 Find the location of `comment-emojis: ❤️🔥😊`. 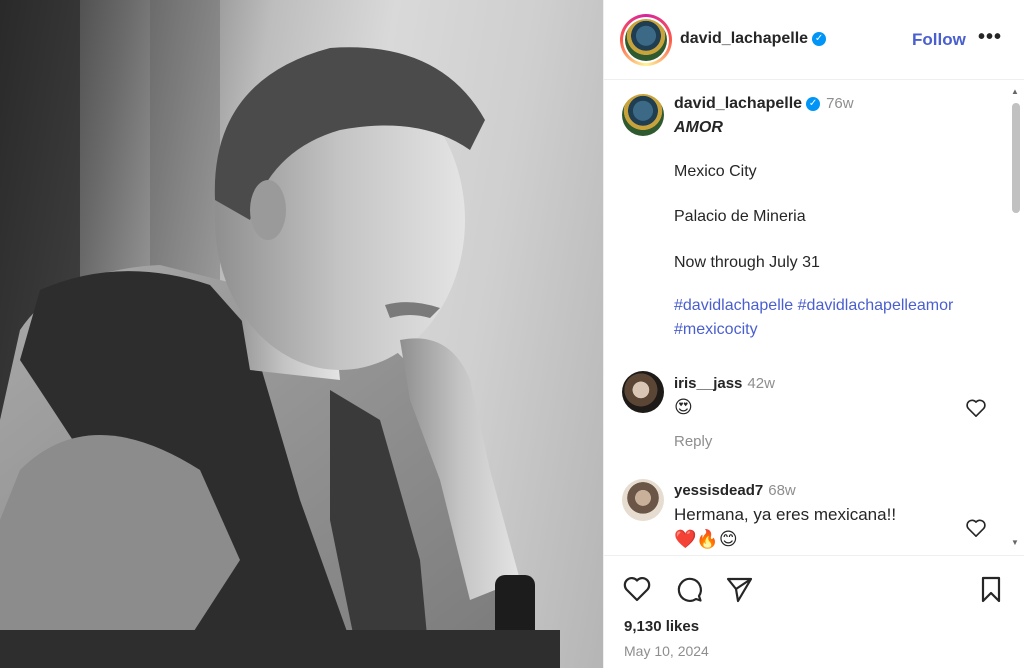

comment-emojis: ❤️🔥😊 is located at coordinates (706, 539).